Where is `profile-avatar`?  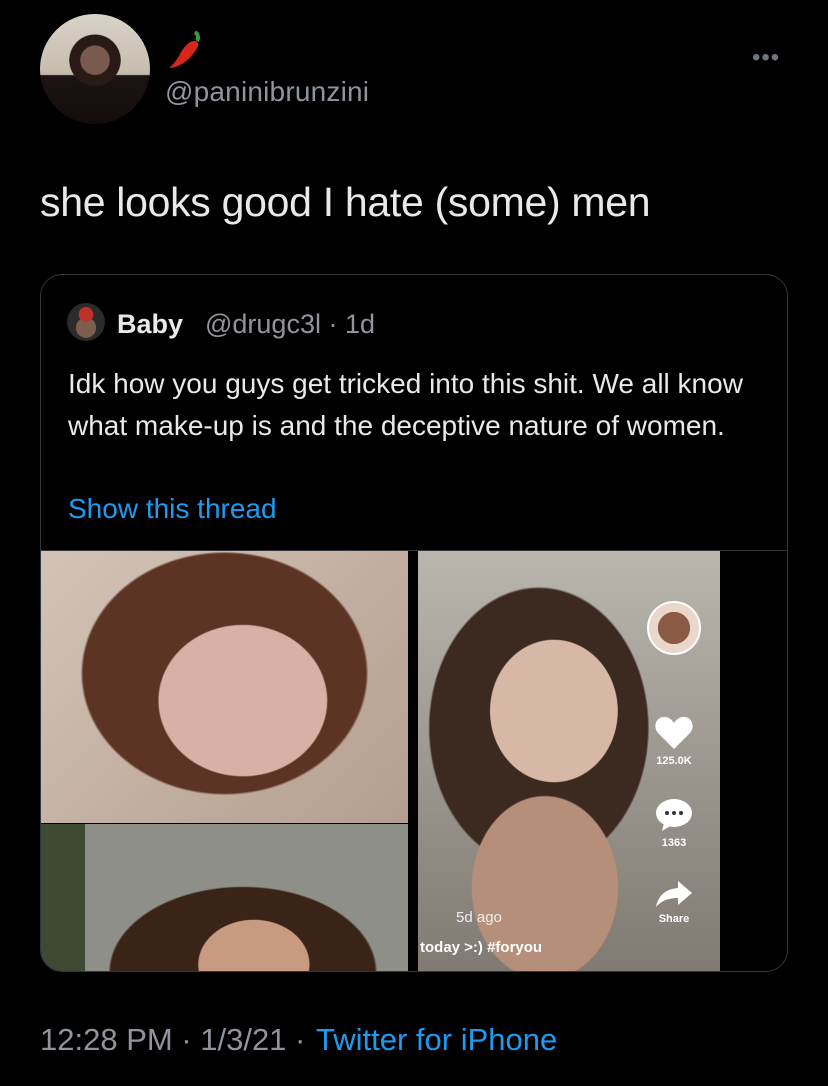 profile-avatar is located at coordinates (95, 69).